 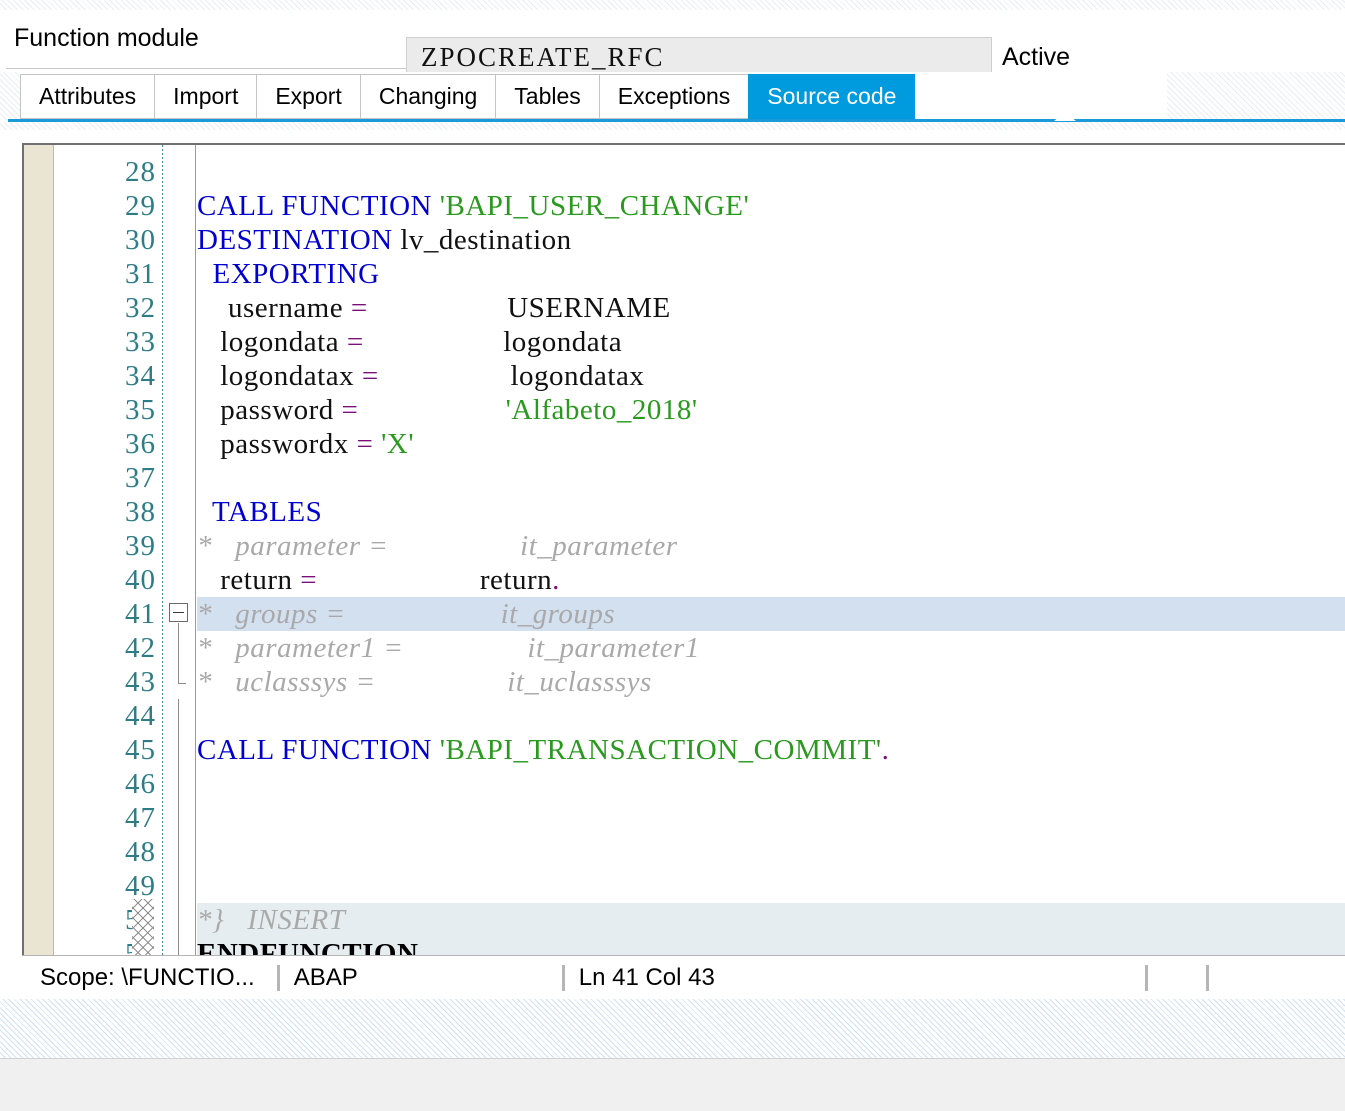 What do you see at coordinates (699, 57) in the screenshot?
I see `function-module-name-input: ZPOCREATE_RFC` at bounding box center [699, 57].